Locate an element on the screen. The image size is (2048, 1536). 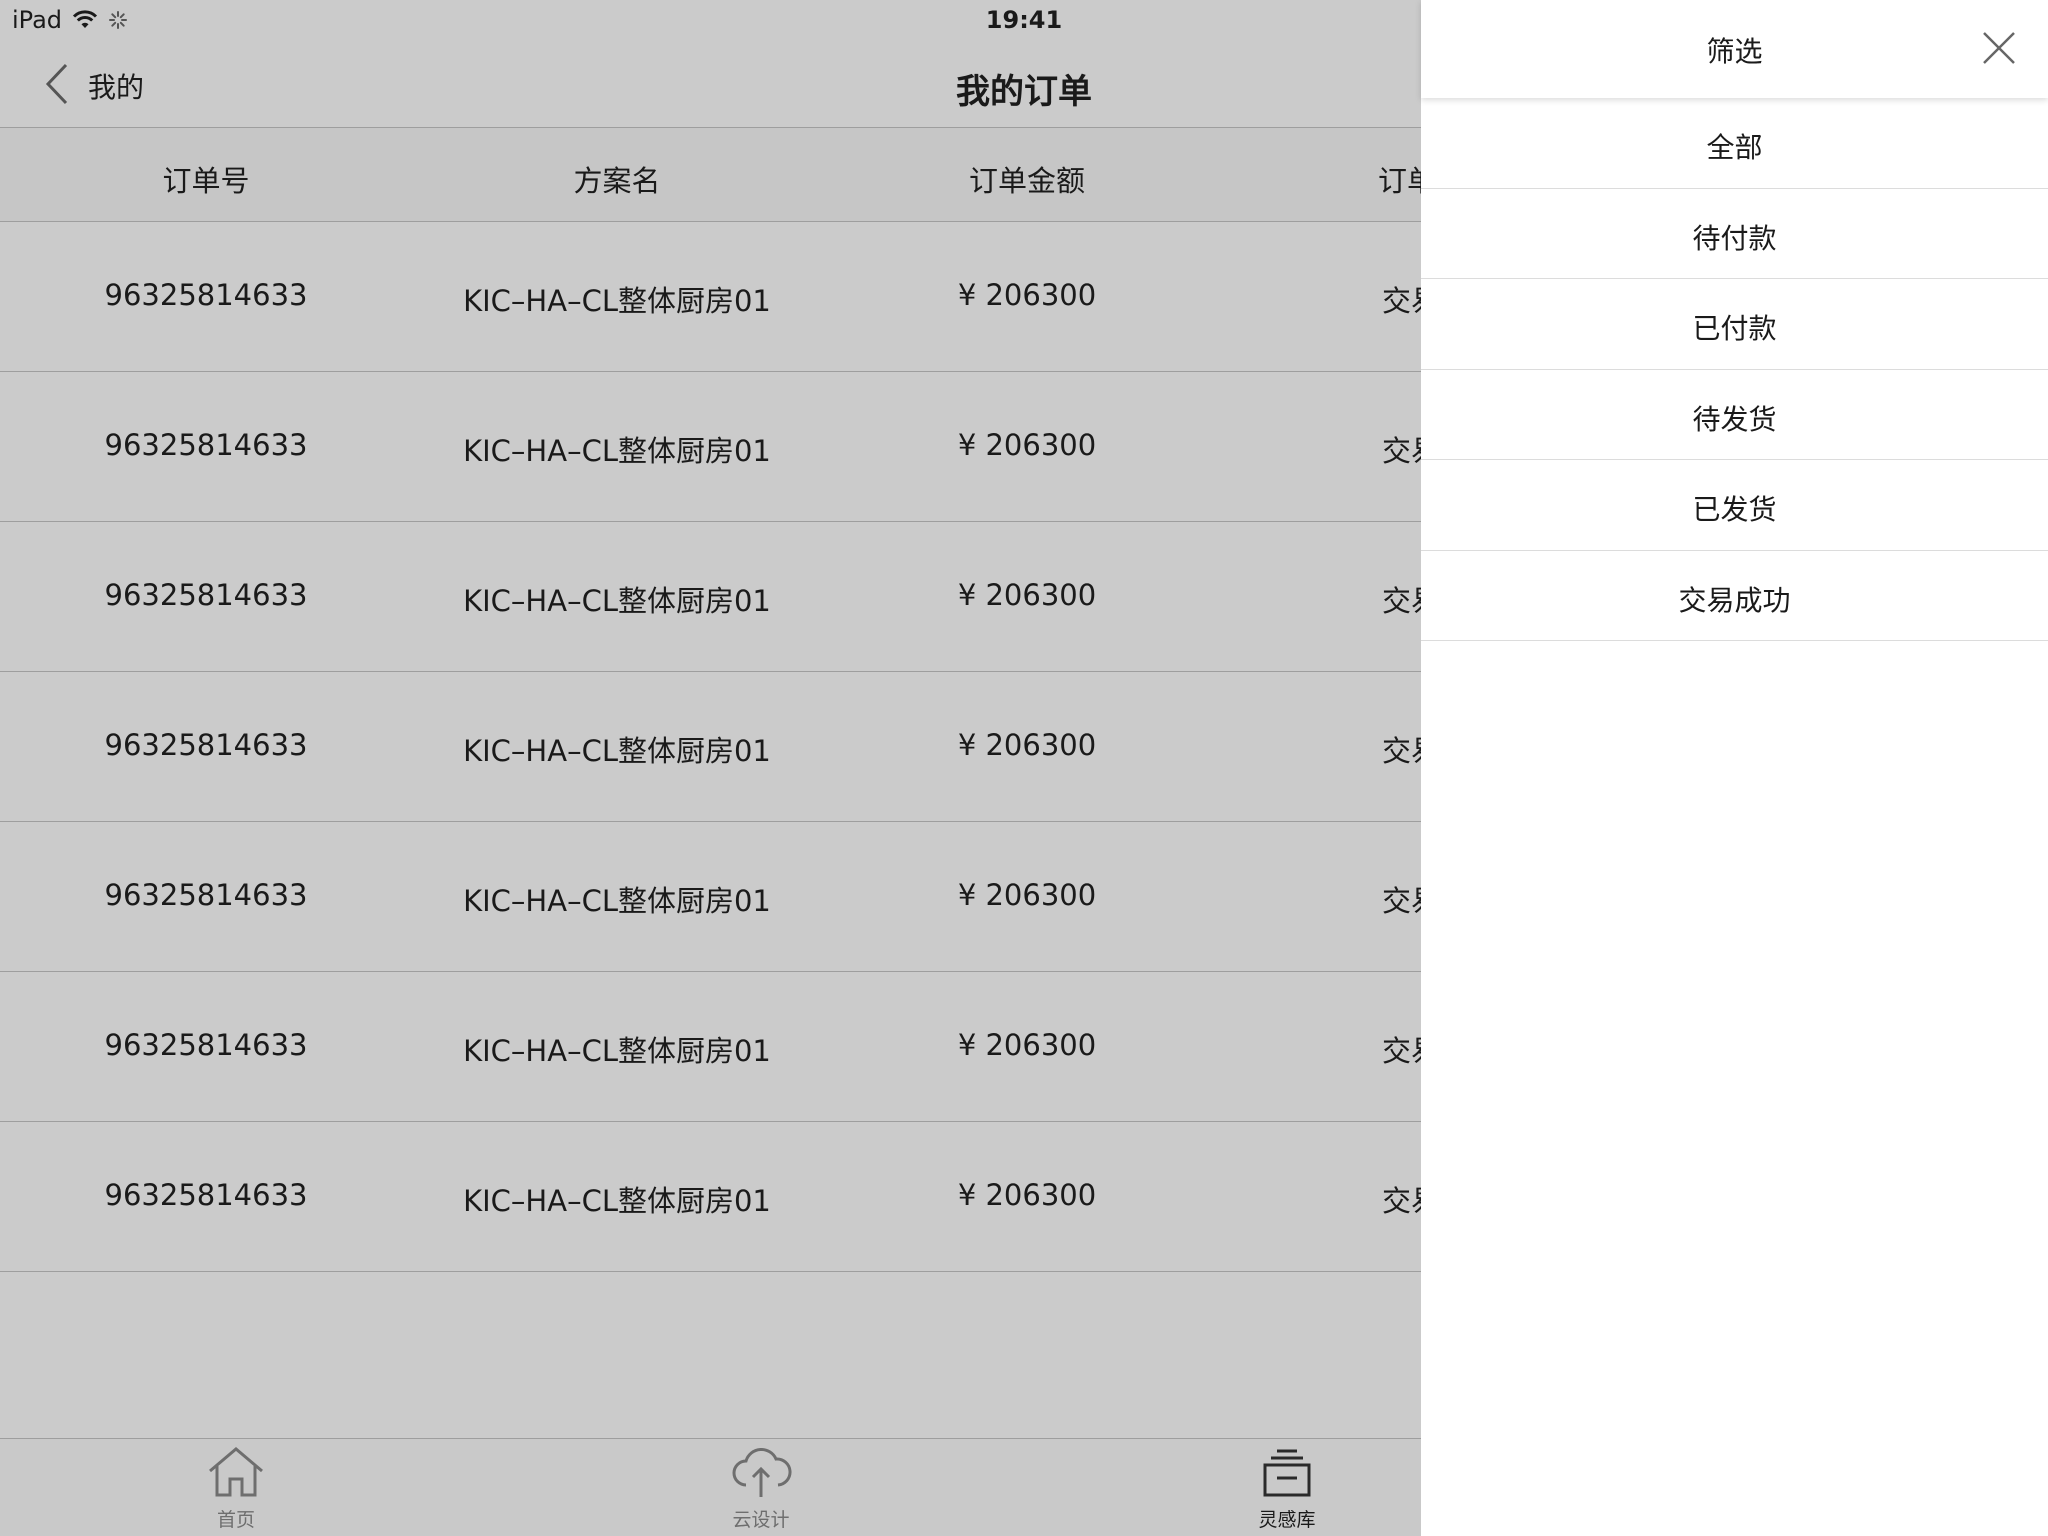
filter-option-paid: 已付款 is located at coordinates (1734, 324).